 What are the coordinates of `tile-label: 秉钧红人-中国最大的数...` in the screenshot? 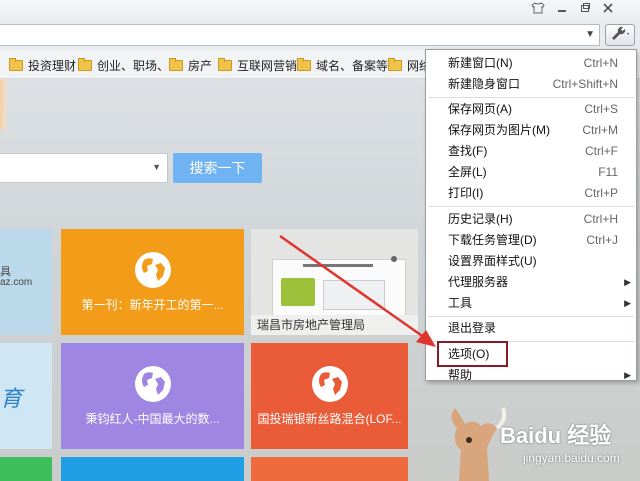 It's located at (152, 419).